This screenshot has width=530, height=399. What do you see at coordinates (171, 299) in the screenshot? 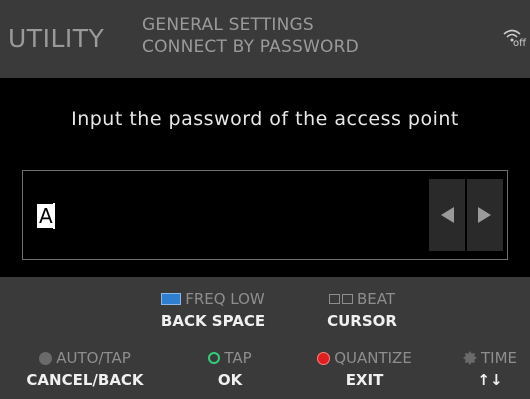
I see `freq-knob-icon` at bounding box center [171, 299].